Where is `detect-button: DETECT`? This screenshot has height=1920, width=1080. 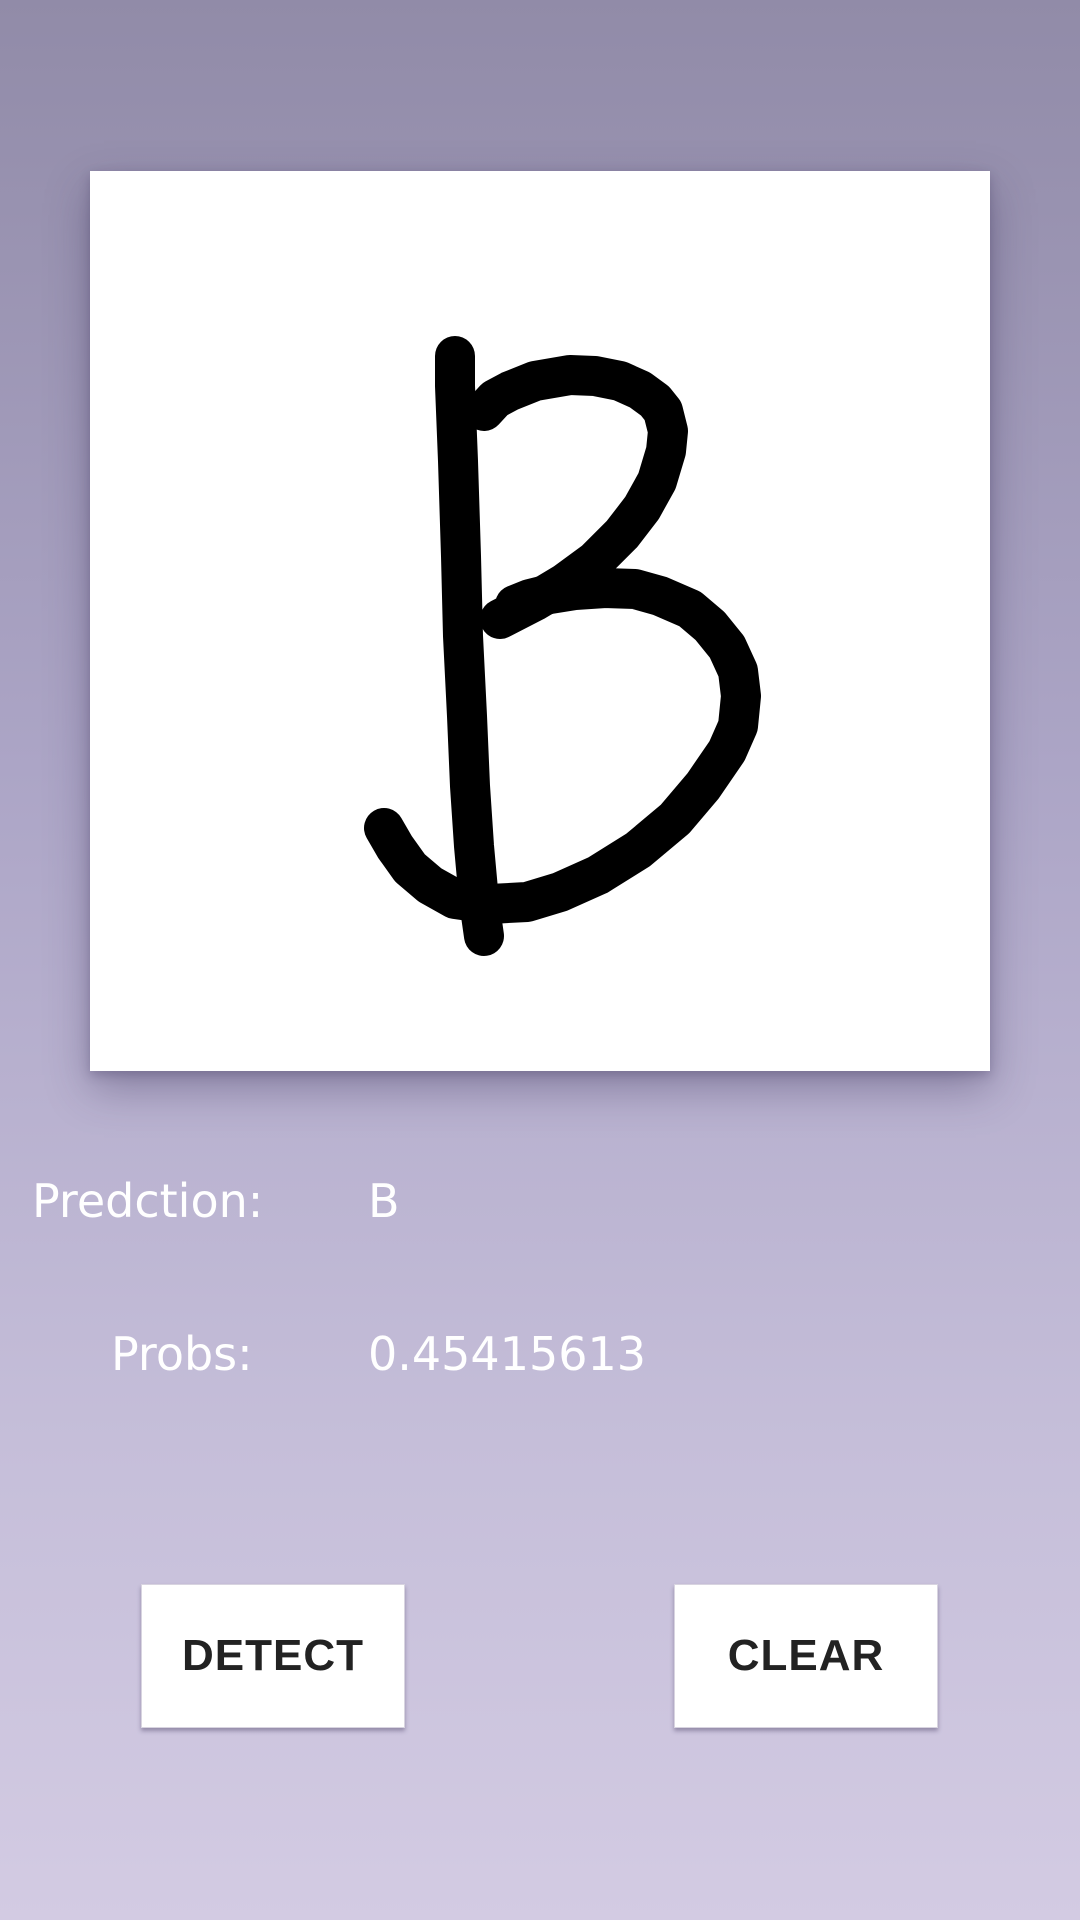 detect-button: DETECT is located at coordinates (273, 1656).